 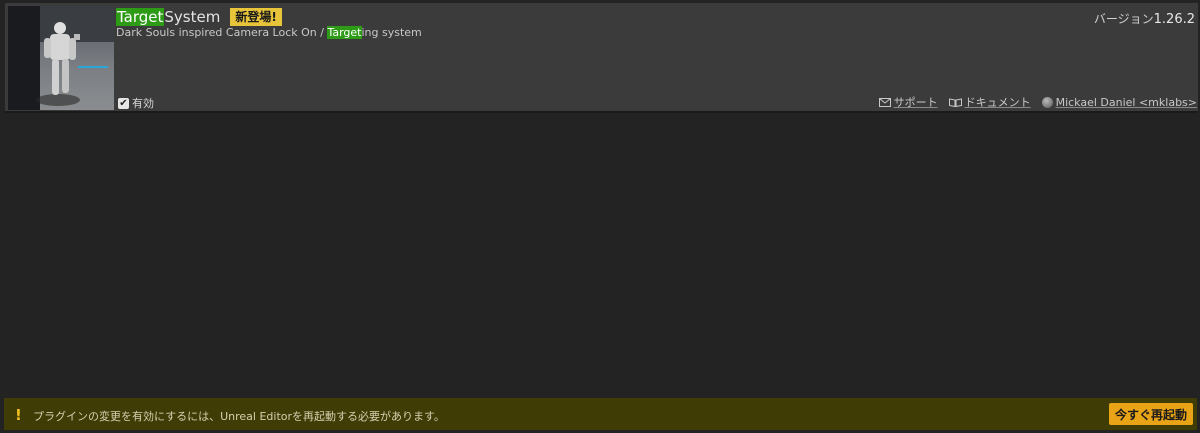 What do you see at coordinates (998, 102) in the screenshot?
I see `docs-link-label: ドキュメント` at bounding box center [998, 102].